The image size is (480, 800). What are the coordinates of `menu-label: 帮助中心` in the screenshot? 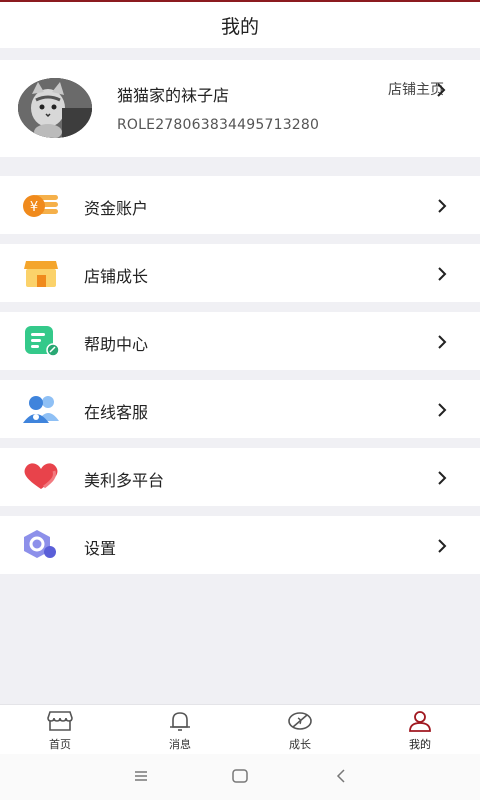 It's located at (116, 344).